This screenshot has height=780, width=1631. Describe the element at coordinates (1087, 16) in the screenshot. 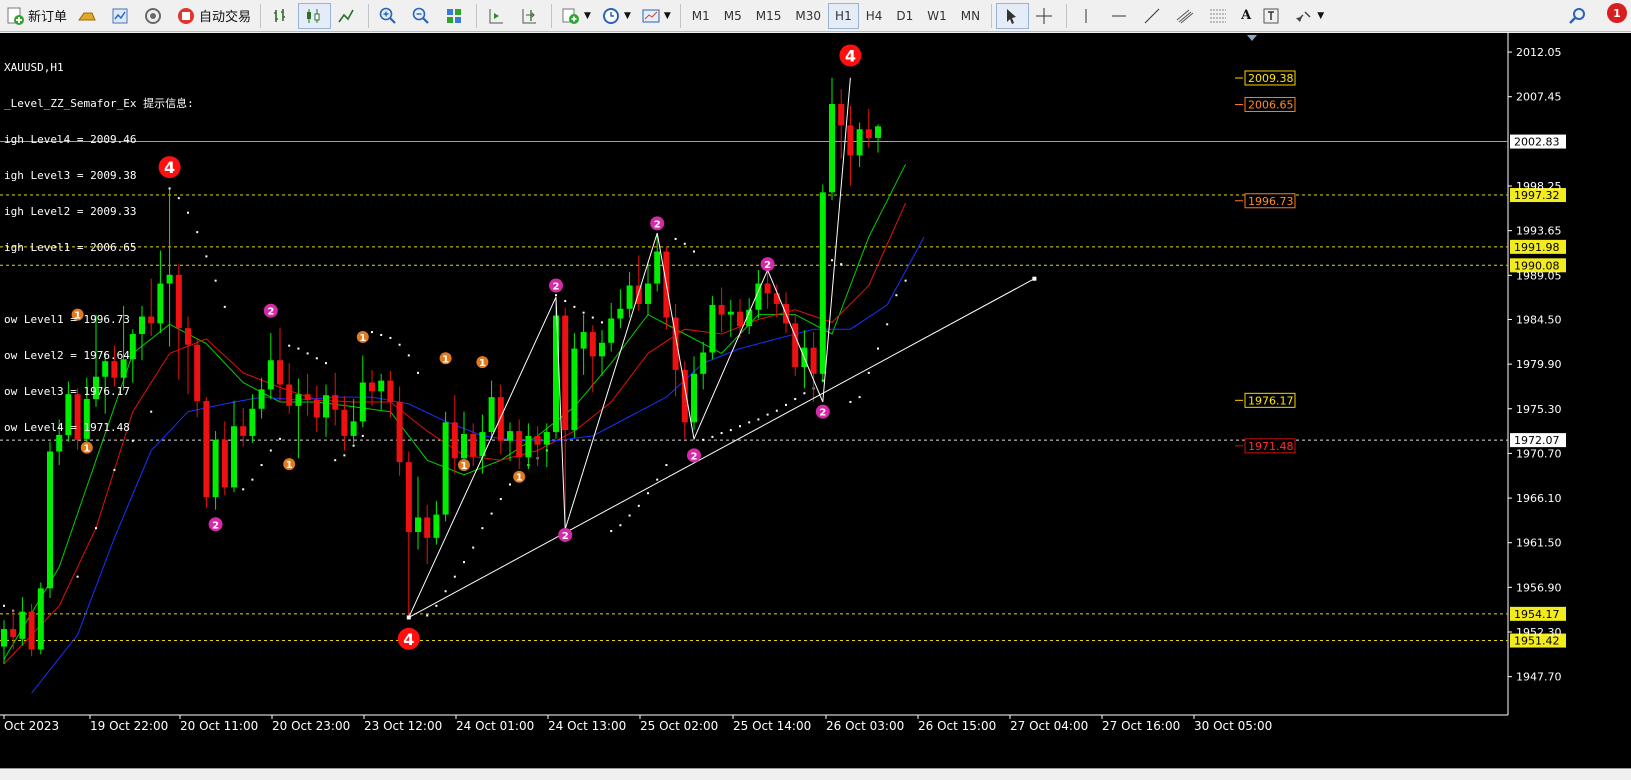

I see `vertical-line-button` at that location.